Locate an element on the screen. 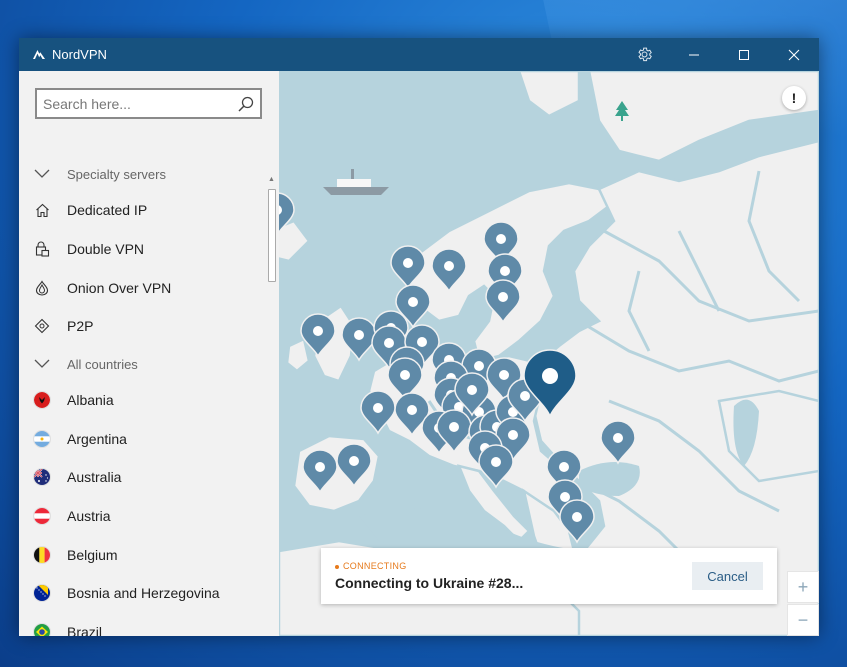 Image resolution: width=847 pixels, height=667 pixels. sidebar-item-argentina: Argentina is located at coordinates (143, 439).